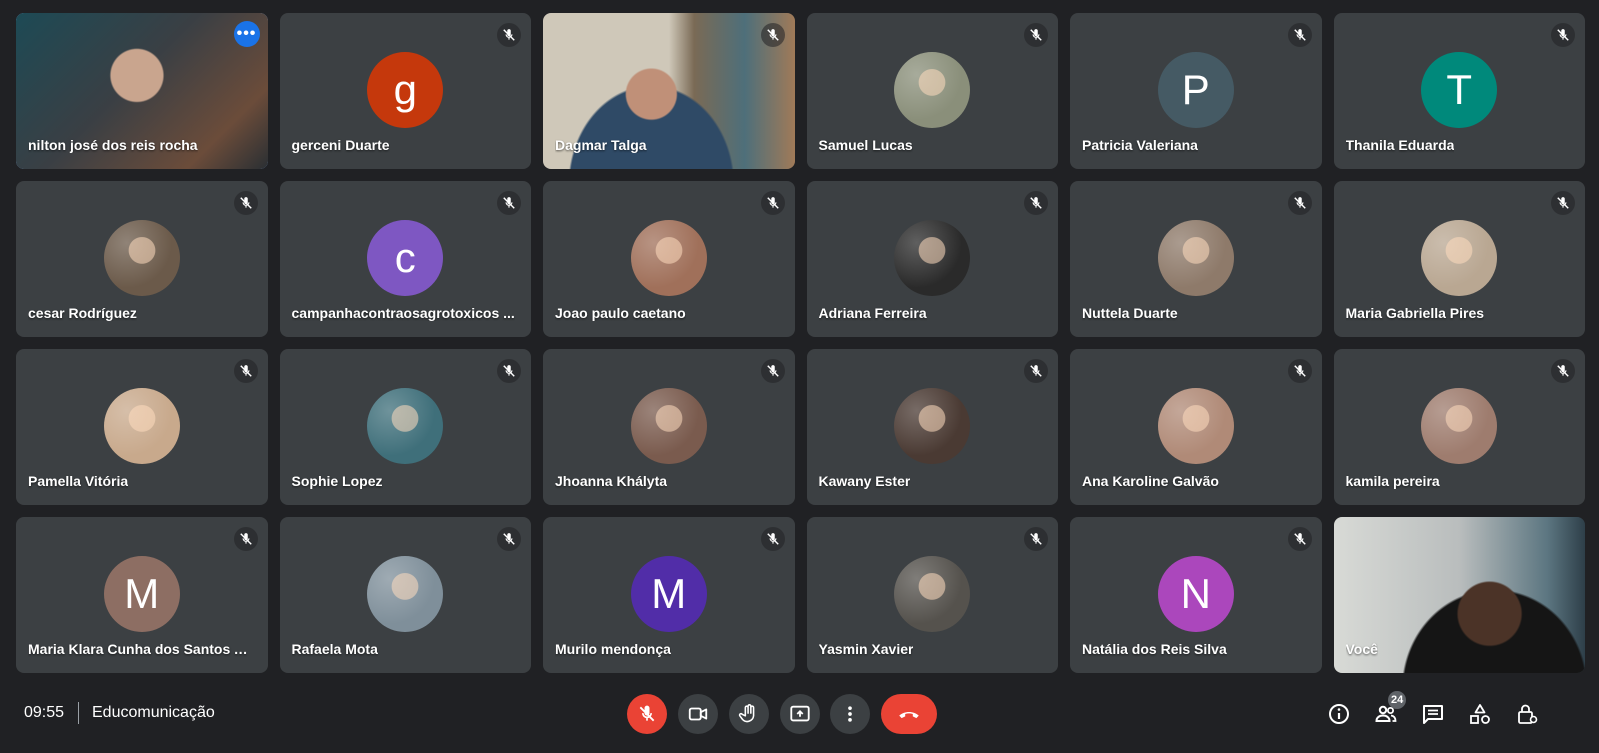 This screenshot has width=1599, height=753. Describe the element at coordinates (113, 145) in the screenshot. I see `participant-name: nilton josé dos reis rocha` at that location.